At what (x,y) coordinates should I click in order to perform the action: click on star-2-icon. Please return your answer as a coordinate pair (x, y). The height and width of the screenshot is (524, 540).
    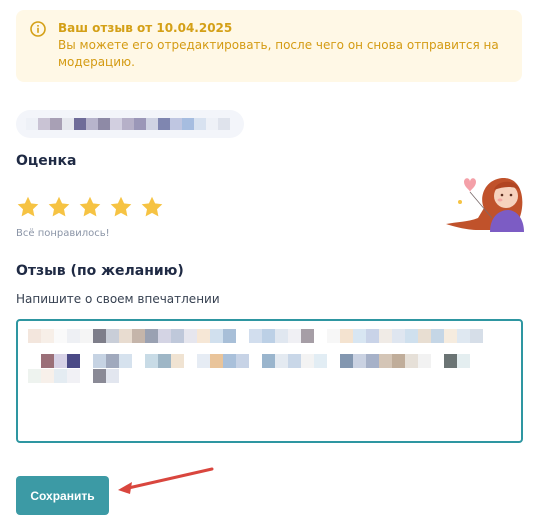
    Looking at the image, I should click on (59, 207).